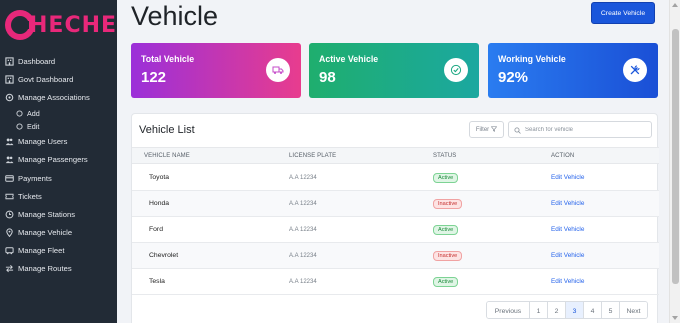  What do you see at coordinates (574, 310) in the screenshot?
I see `page-button-3: 3` at bounding box center [574, 310].